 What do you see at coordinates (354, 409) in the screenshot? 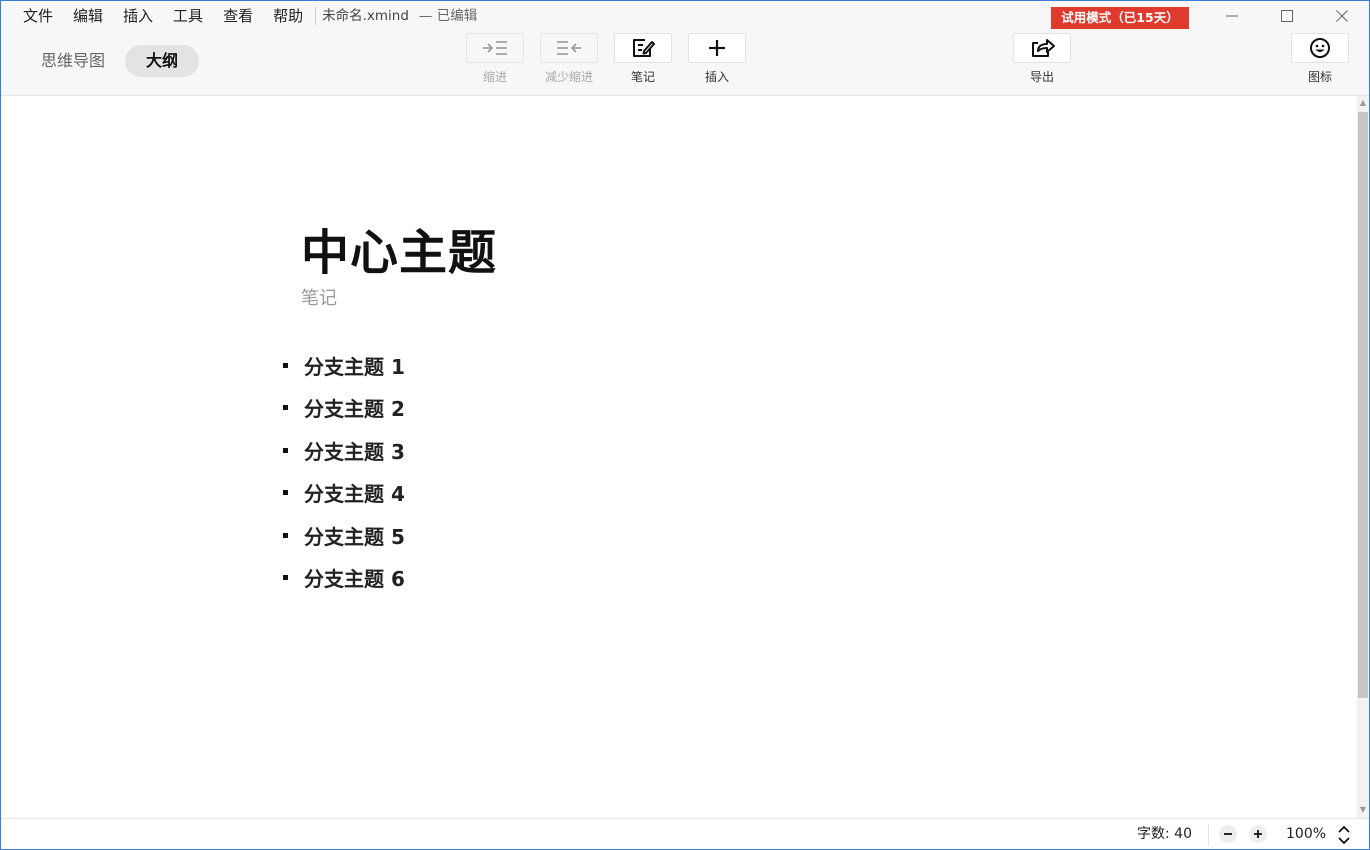
I see `branch-topic-label: 分支主题 2` at bounding box center [354, 409].